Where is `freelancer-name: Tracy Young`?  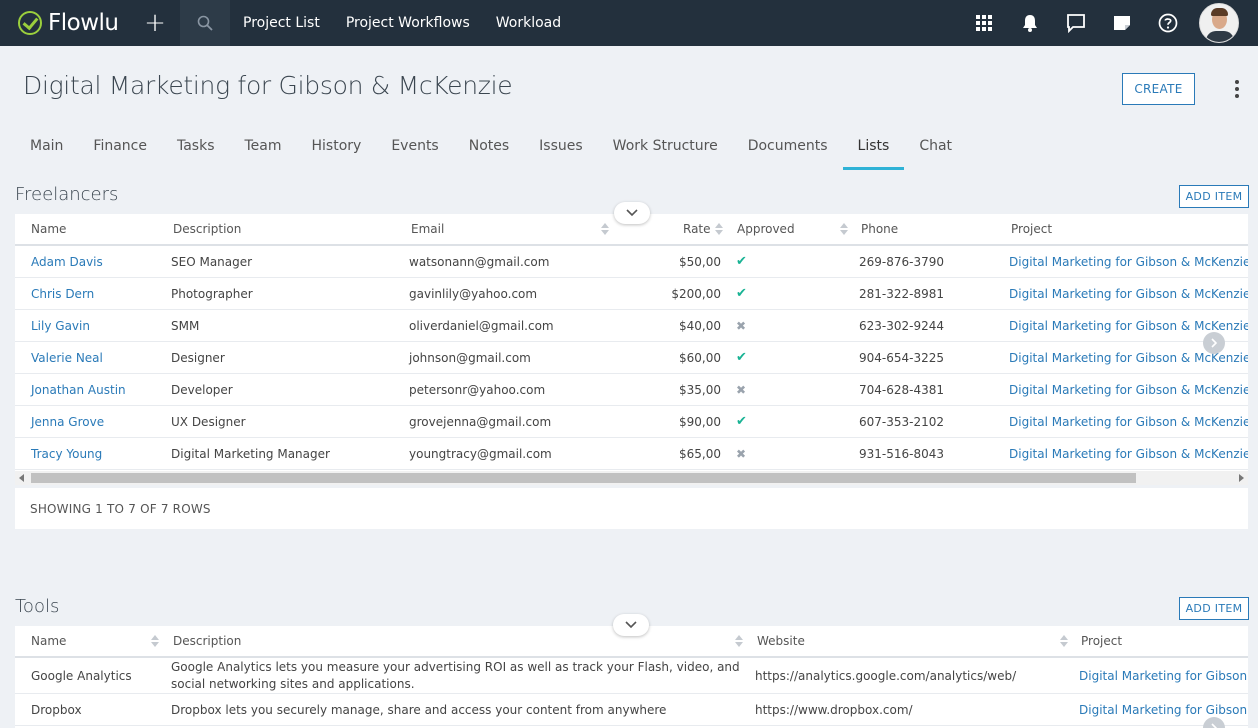 freelancer-name: Tracy Young is located at coordinates (66, 453).